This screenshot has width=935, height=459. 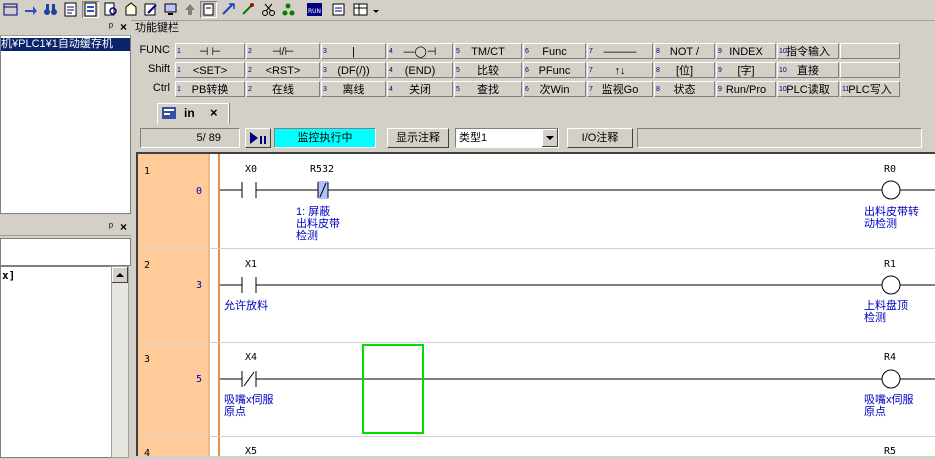 I want to click on tree-icon, so click(x=288, y=9).